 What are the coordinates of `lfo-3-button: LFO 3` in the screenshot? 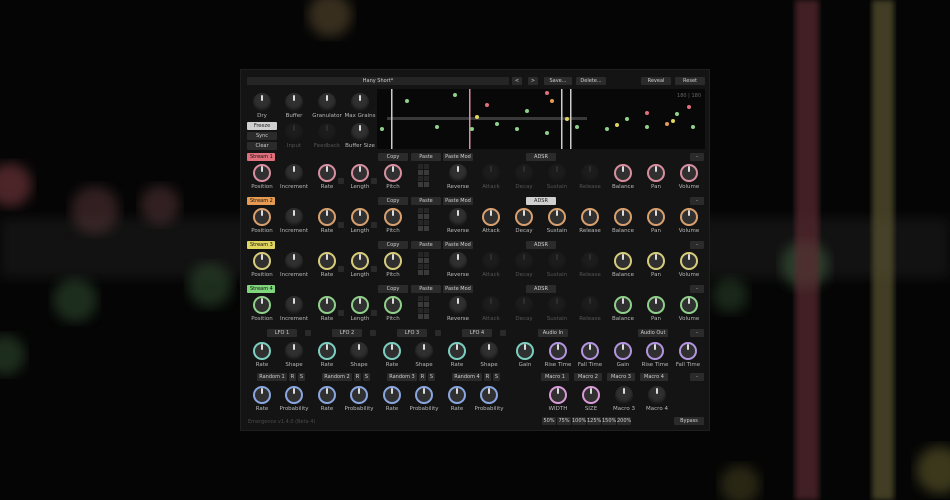 It's located at (412, 333).